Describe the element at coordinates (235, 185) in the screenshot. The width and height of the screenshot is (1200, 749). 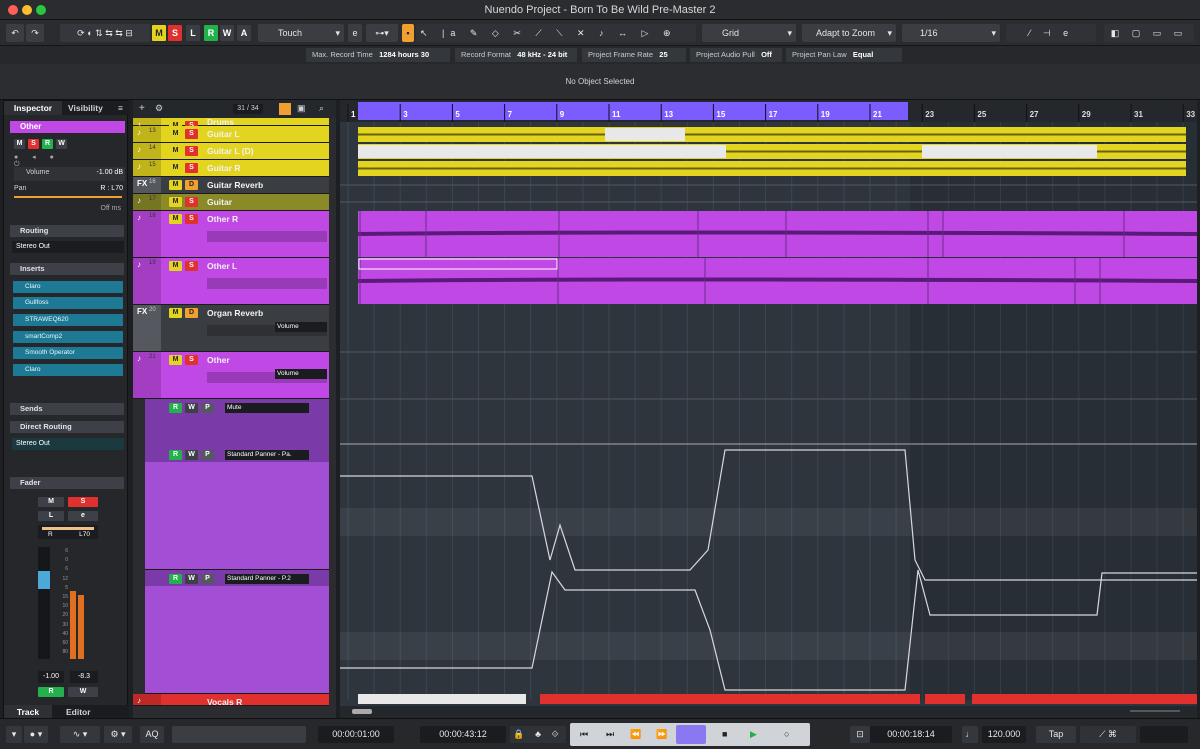
I see `track-name: Guitar Reverb` at that location.